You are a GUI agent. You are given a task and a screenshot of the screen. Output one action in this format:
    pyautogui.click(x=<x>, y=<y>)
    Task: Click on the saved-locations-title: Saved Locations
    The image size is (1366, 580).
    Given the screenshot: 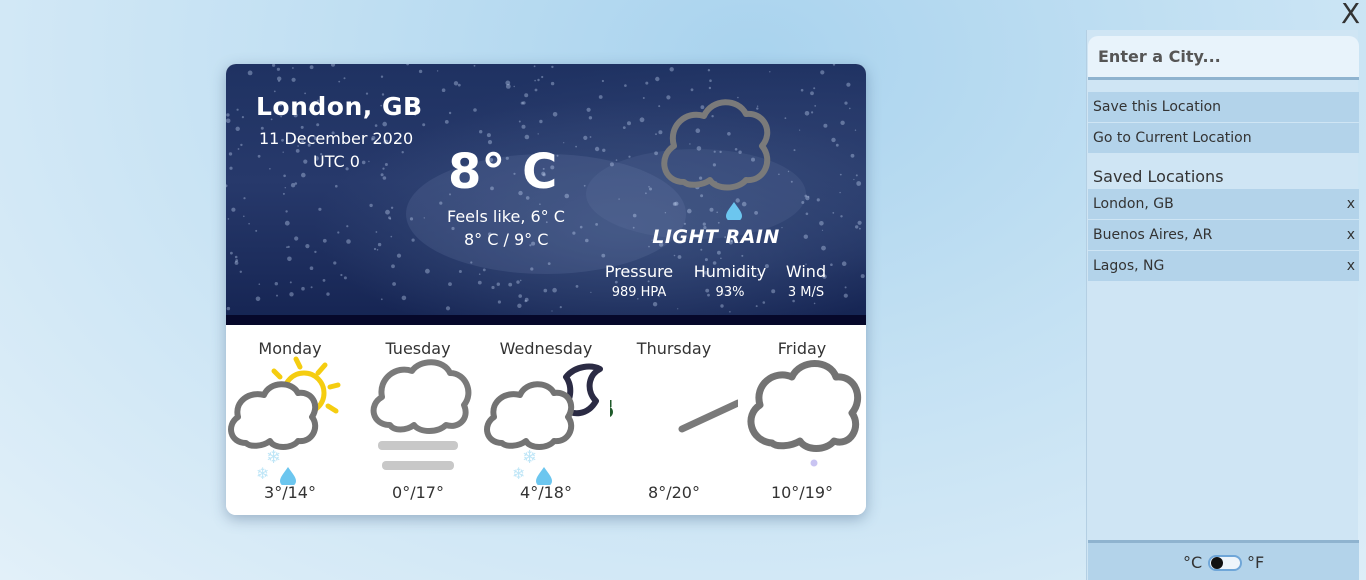 What is the action you would take?
    pyautogui.click(x=1158, y=176)
    